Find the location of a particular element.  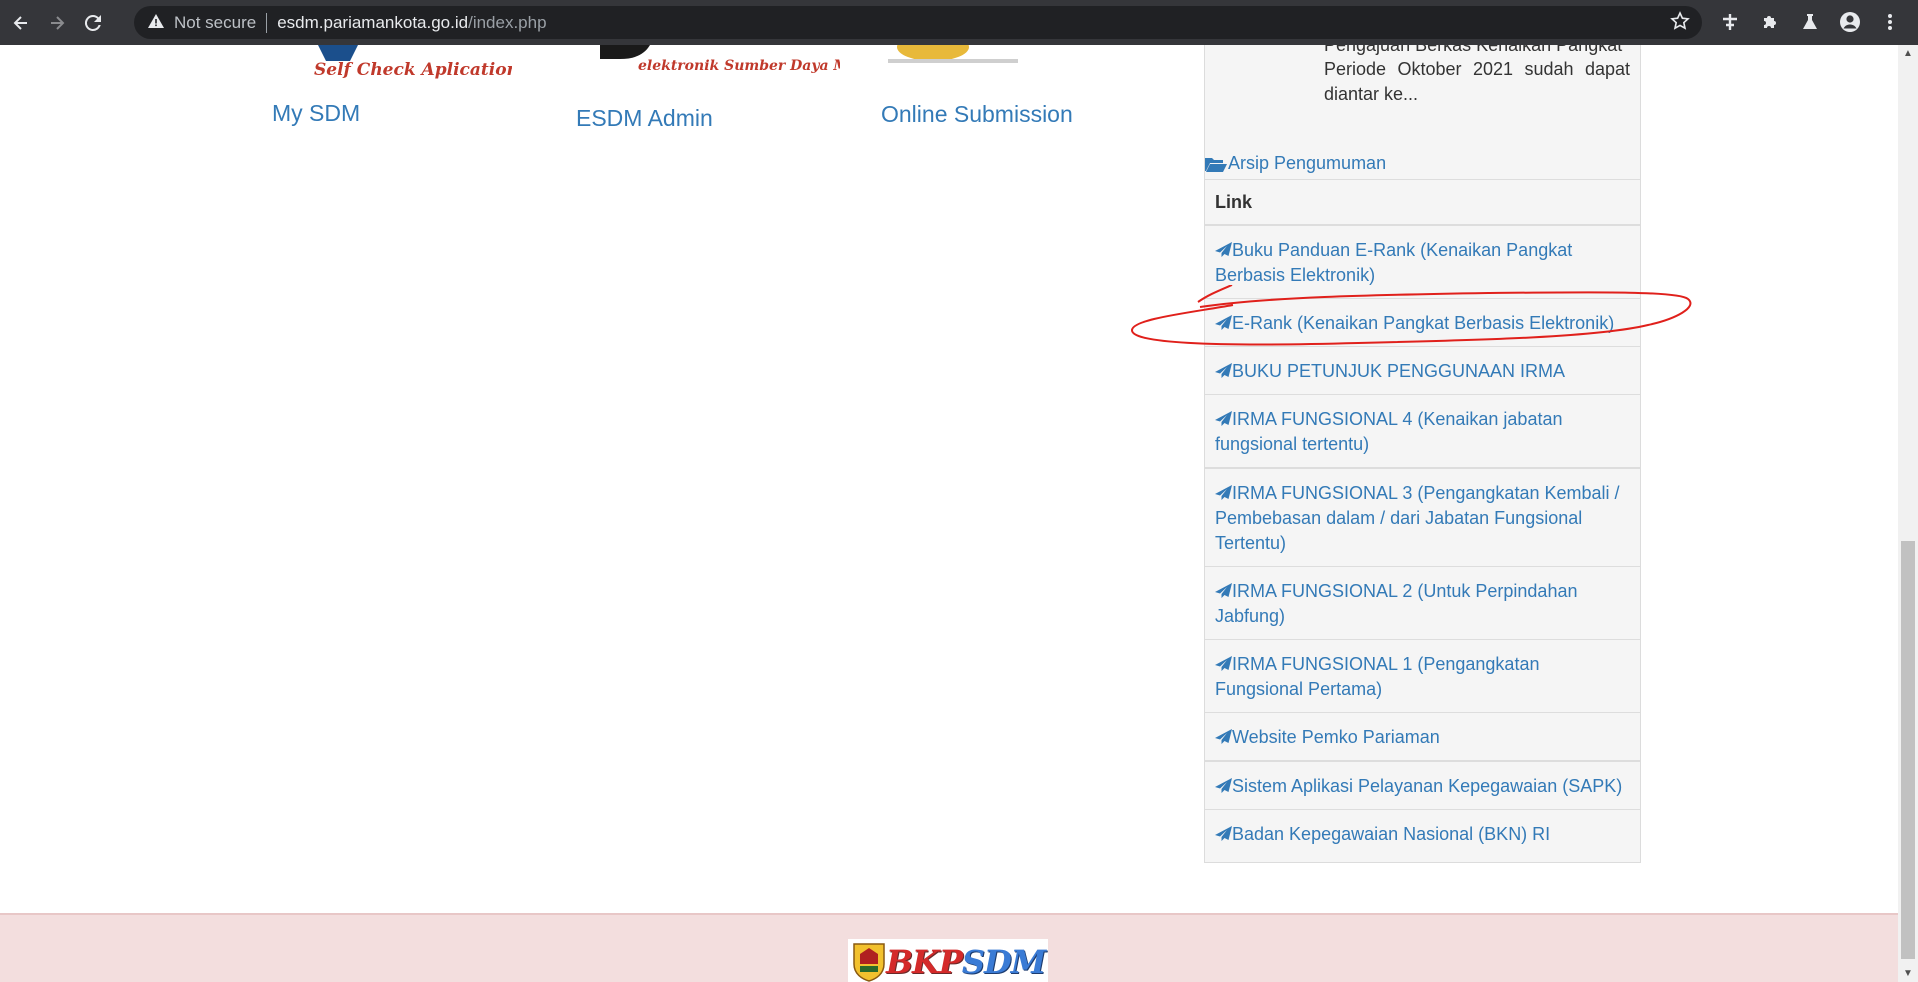

esdm-admin-logo: elektronik Sumber Daya Manusia is located at coordinates (750, 65).